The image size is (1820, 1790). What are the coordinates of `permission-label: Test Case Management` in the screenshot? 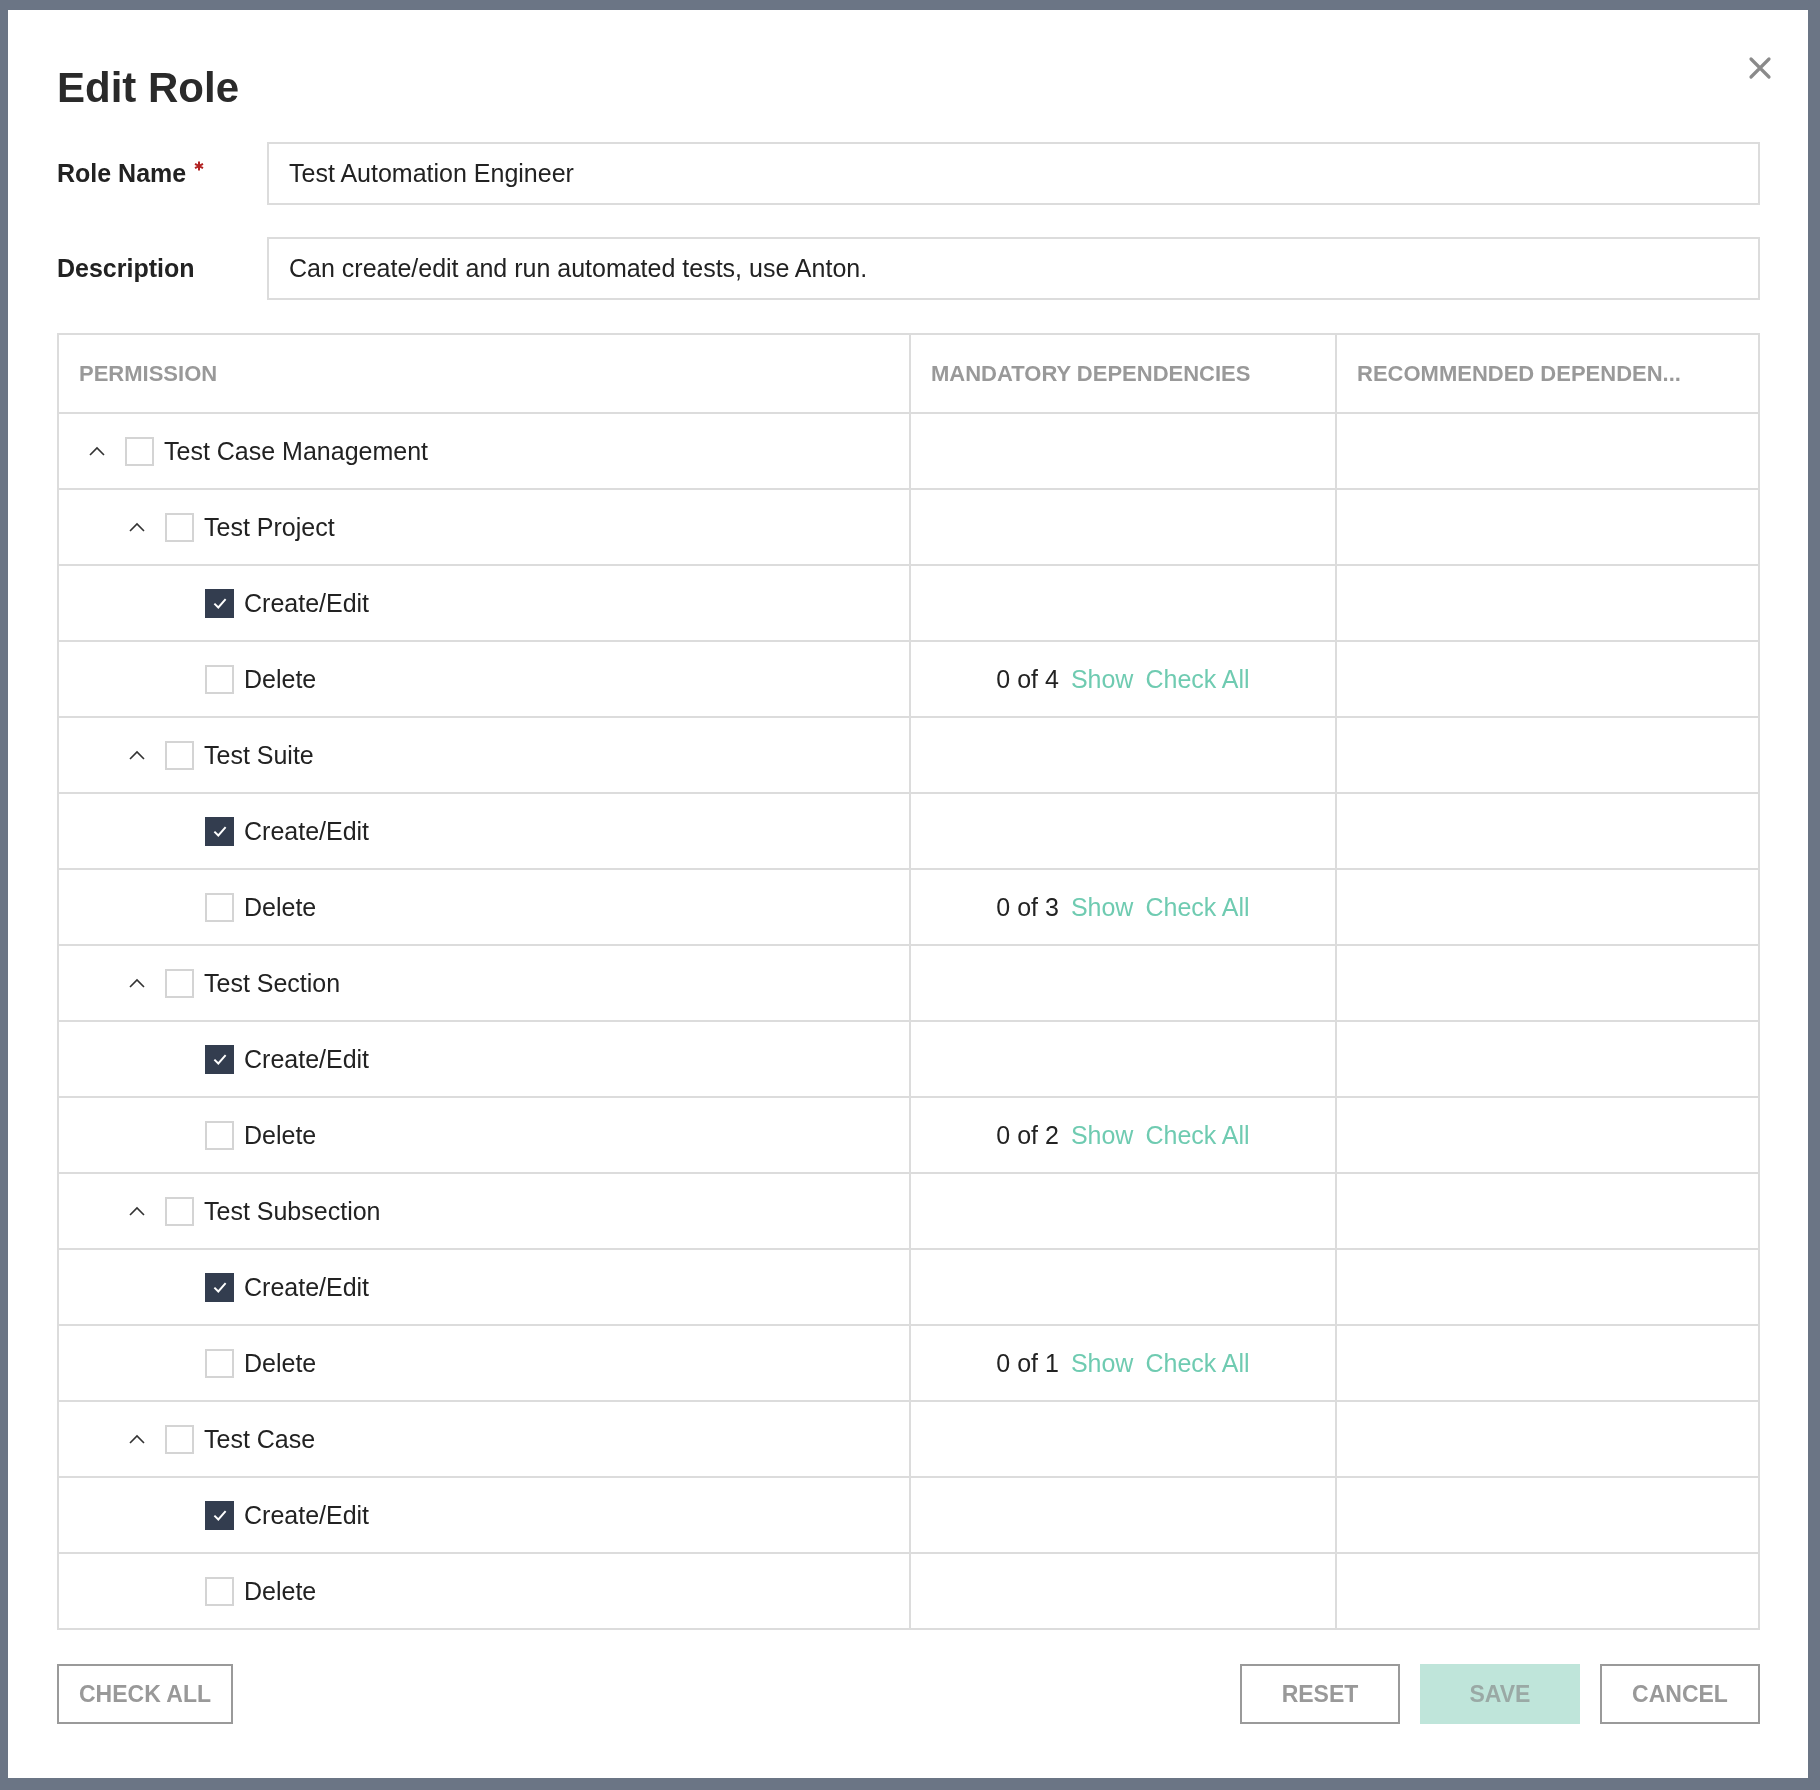 It's located at (296, 451).